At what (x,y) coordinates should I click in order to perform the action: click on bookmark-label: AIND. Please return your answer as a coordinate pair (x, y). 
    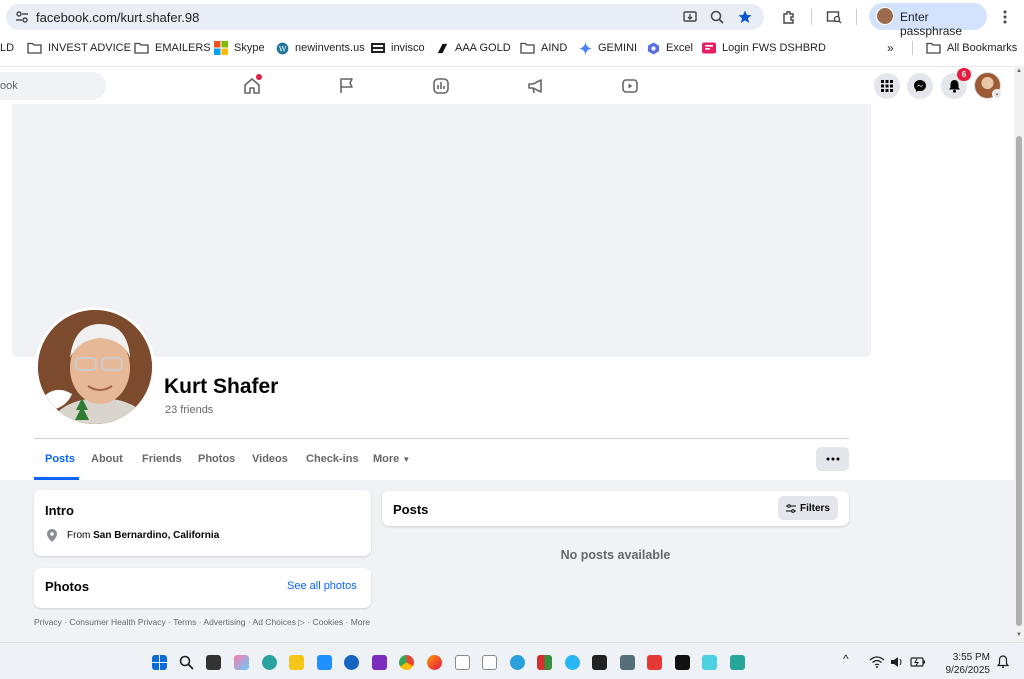
    Looking at the image, I should click on (554, 48).